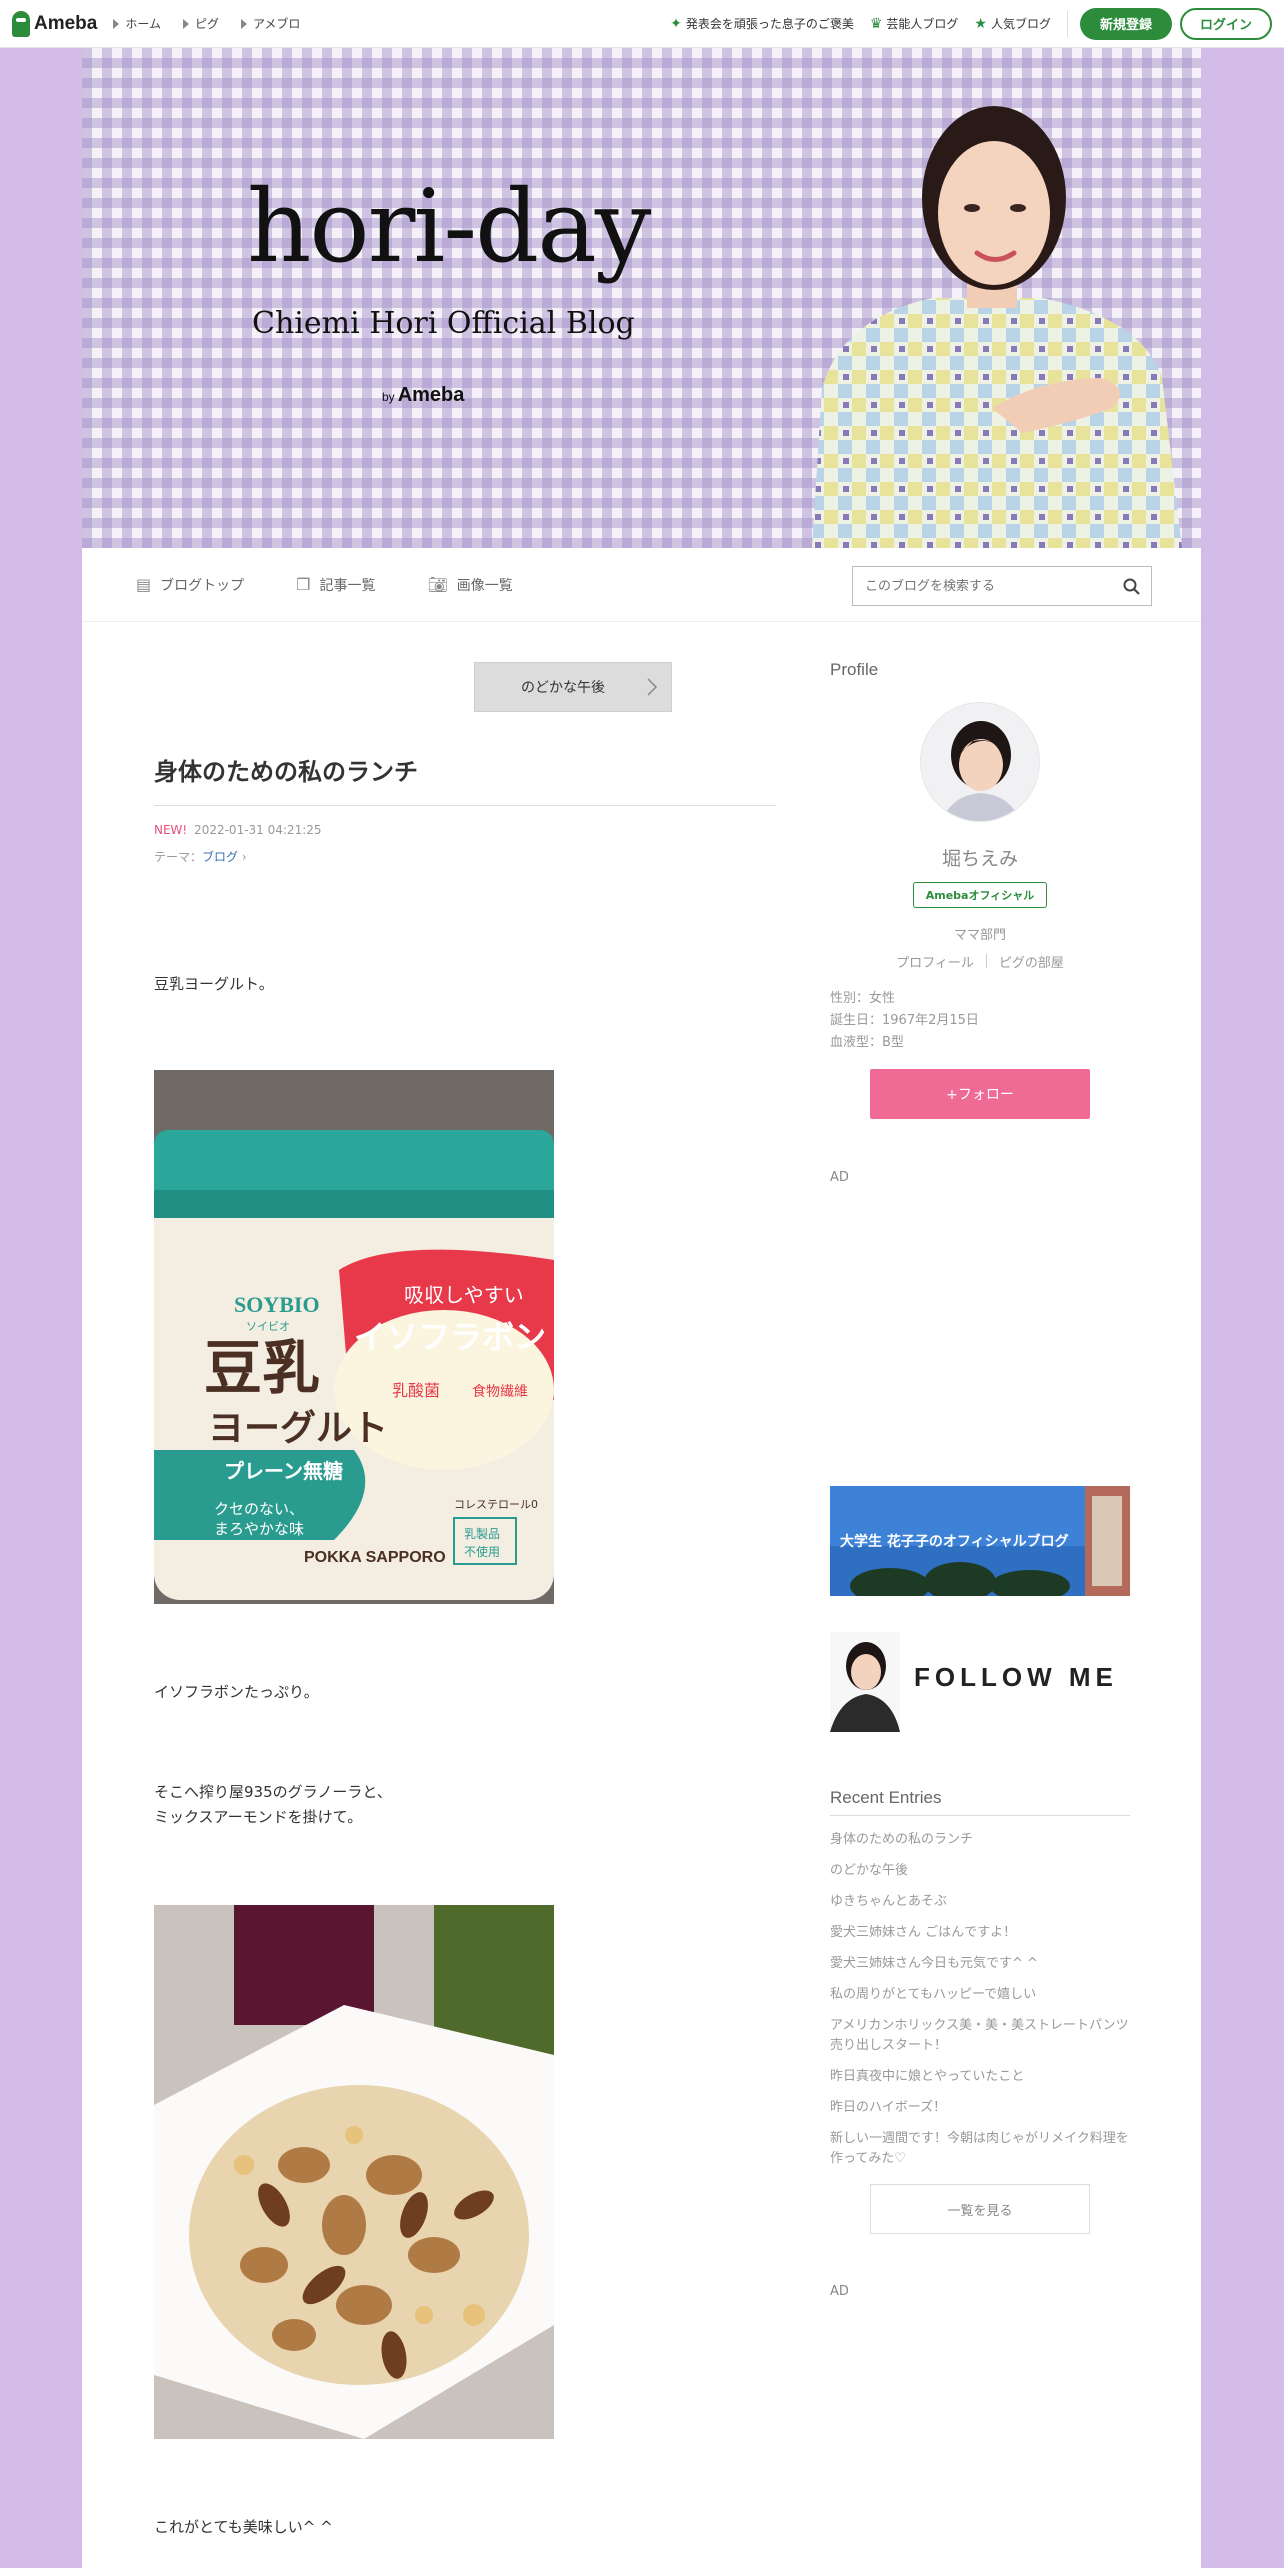 The width and height of the screenshot is (1284, 2568). What do you see at coordinates (375, 1557) in the screenshot?
I see `yogurt-maker: POKKA SAPPORO` at bounding box center [375, 1557].